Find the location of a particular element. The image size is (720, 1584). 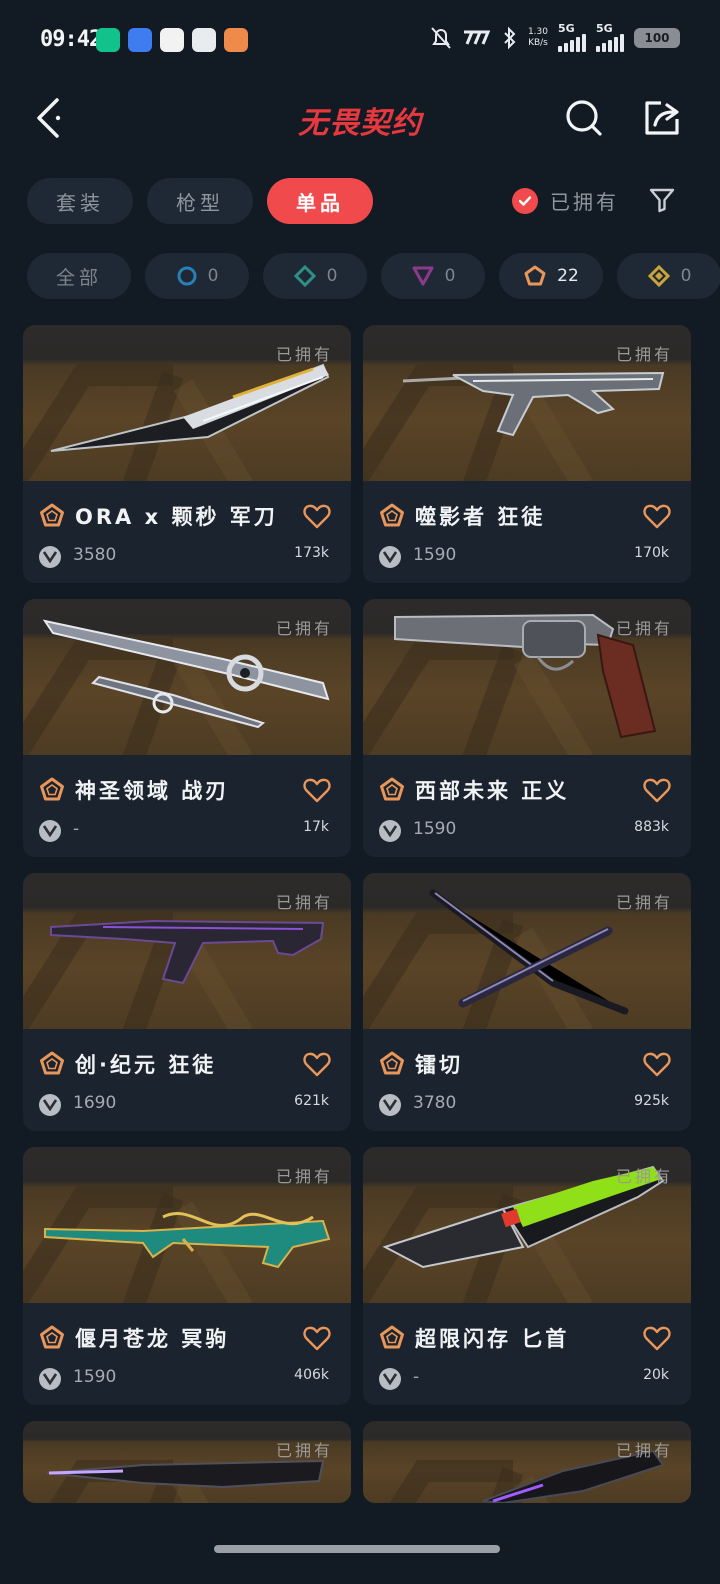

diamond-tier-icon is located at coordinates (304, 276).